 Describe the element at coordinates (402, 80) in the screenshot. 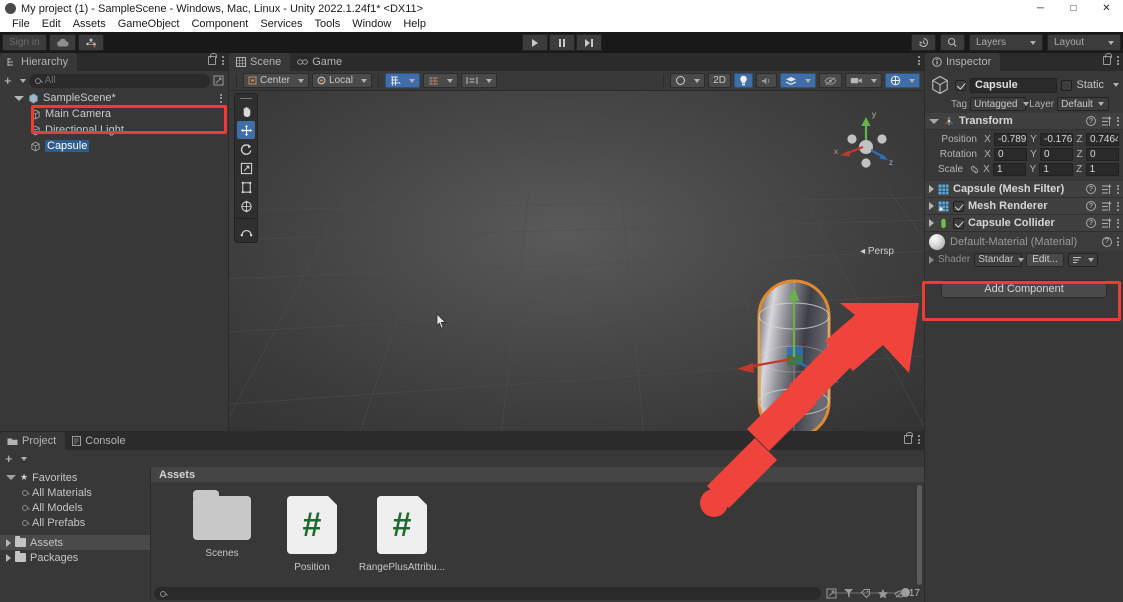

I see `grid-snap-icon` at that location.